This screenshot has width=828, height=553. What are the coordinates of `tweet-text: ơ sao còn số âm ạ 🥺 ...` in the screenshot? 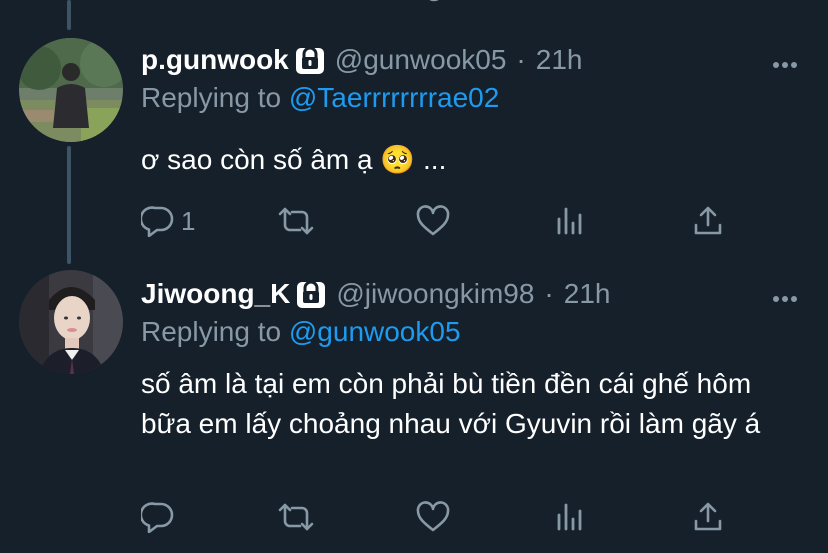 It's located at (294, 159).